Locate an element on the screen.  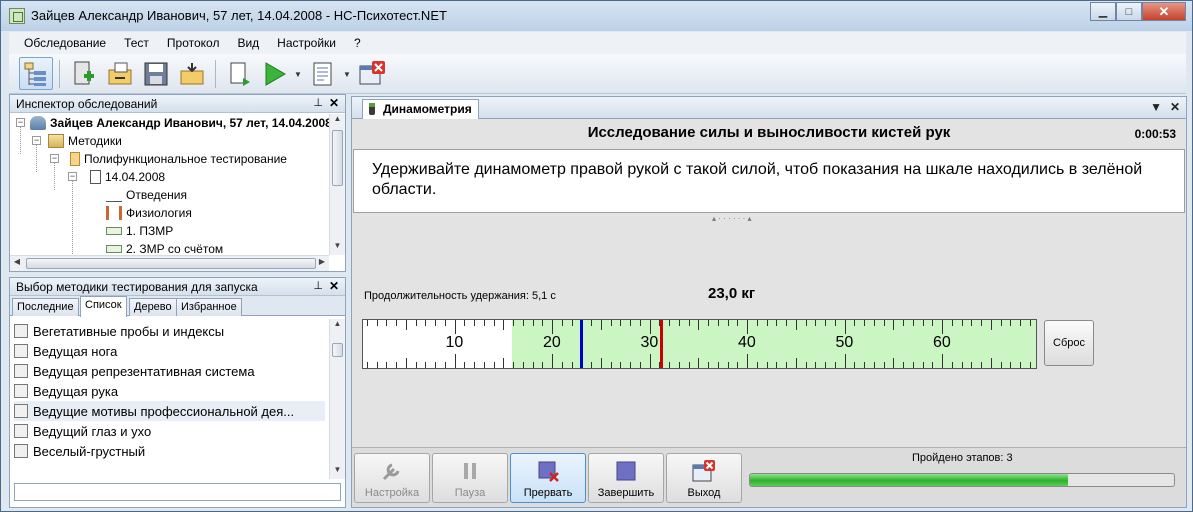
abort-button: Прервать is located at coordinates (548, 478).